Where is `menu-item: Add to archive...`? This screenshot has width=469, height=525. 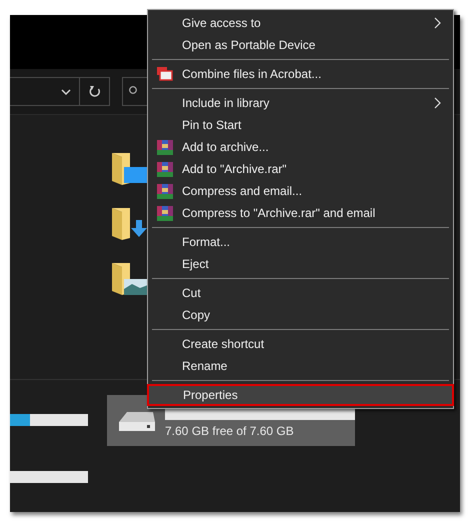 menu-item: Add to archive... is located at coordinates (300, 147).